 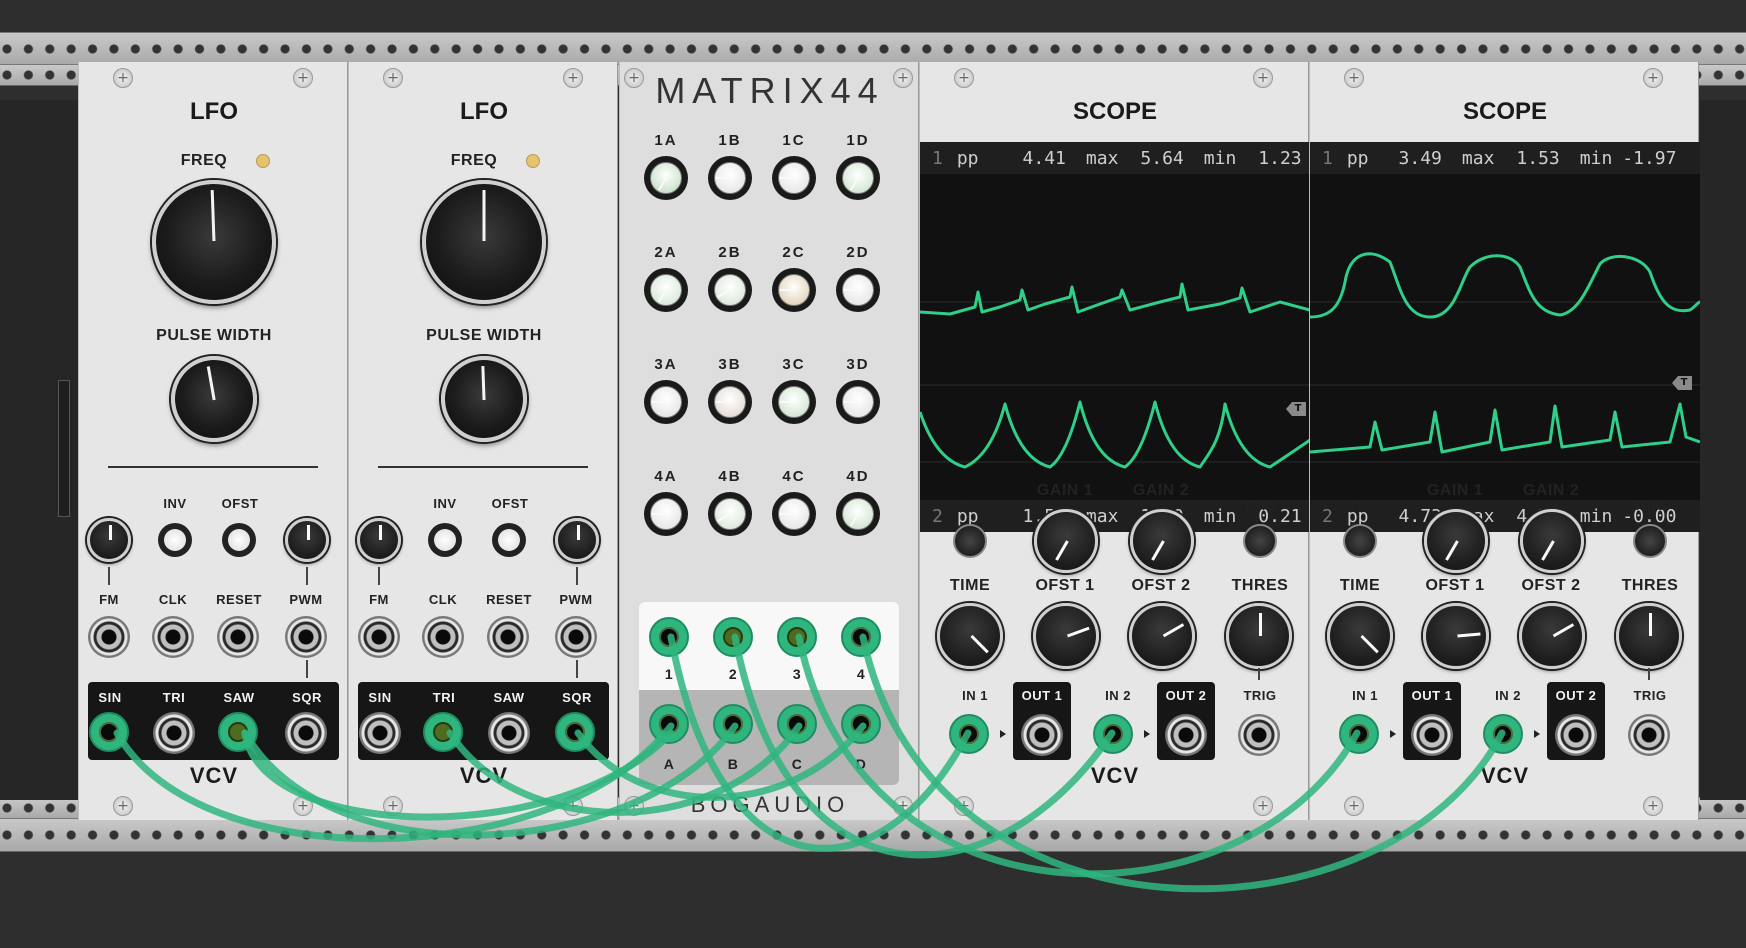 What do you see at coordinates (797, 764) in the screenshot?
I see `matrix-input-label: C` at bounding box center [797, 764].